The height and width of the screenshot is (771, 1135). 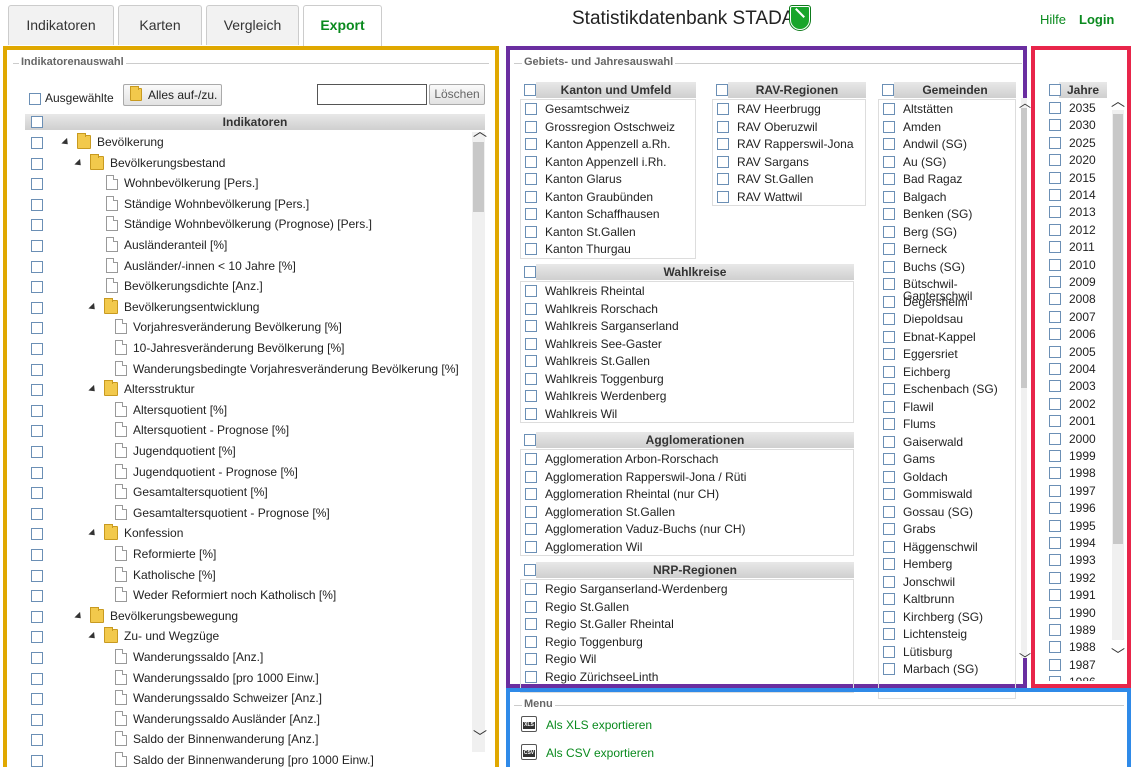 I want to click on xls-file-icon: XLS, so click(x=529, y=724).